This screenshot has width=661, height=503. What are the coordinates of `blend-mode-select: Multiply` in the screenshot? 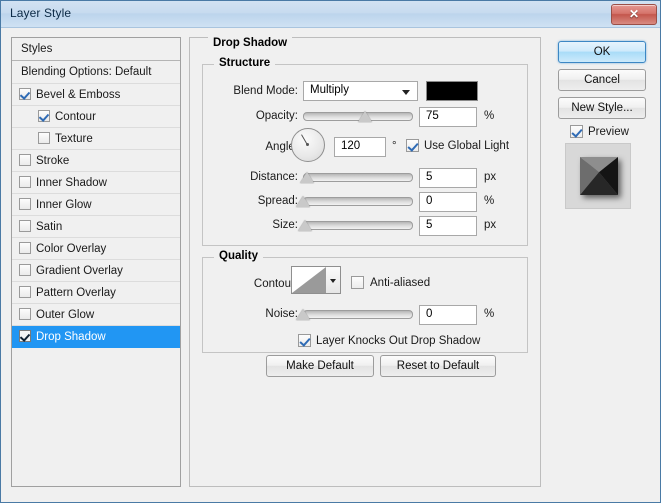 It's located at (360, 91).